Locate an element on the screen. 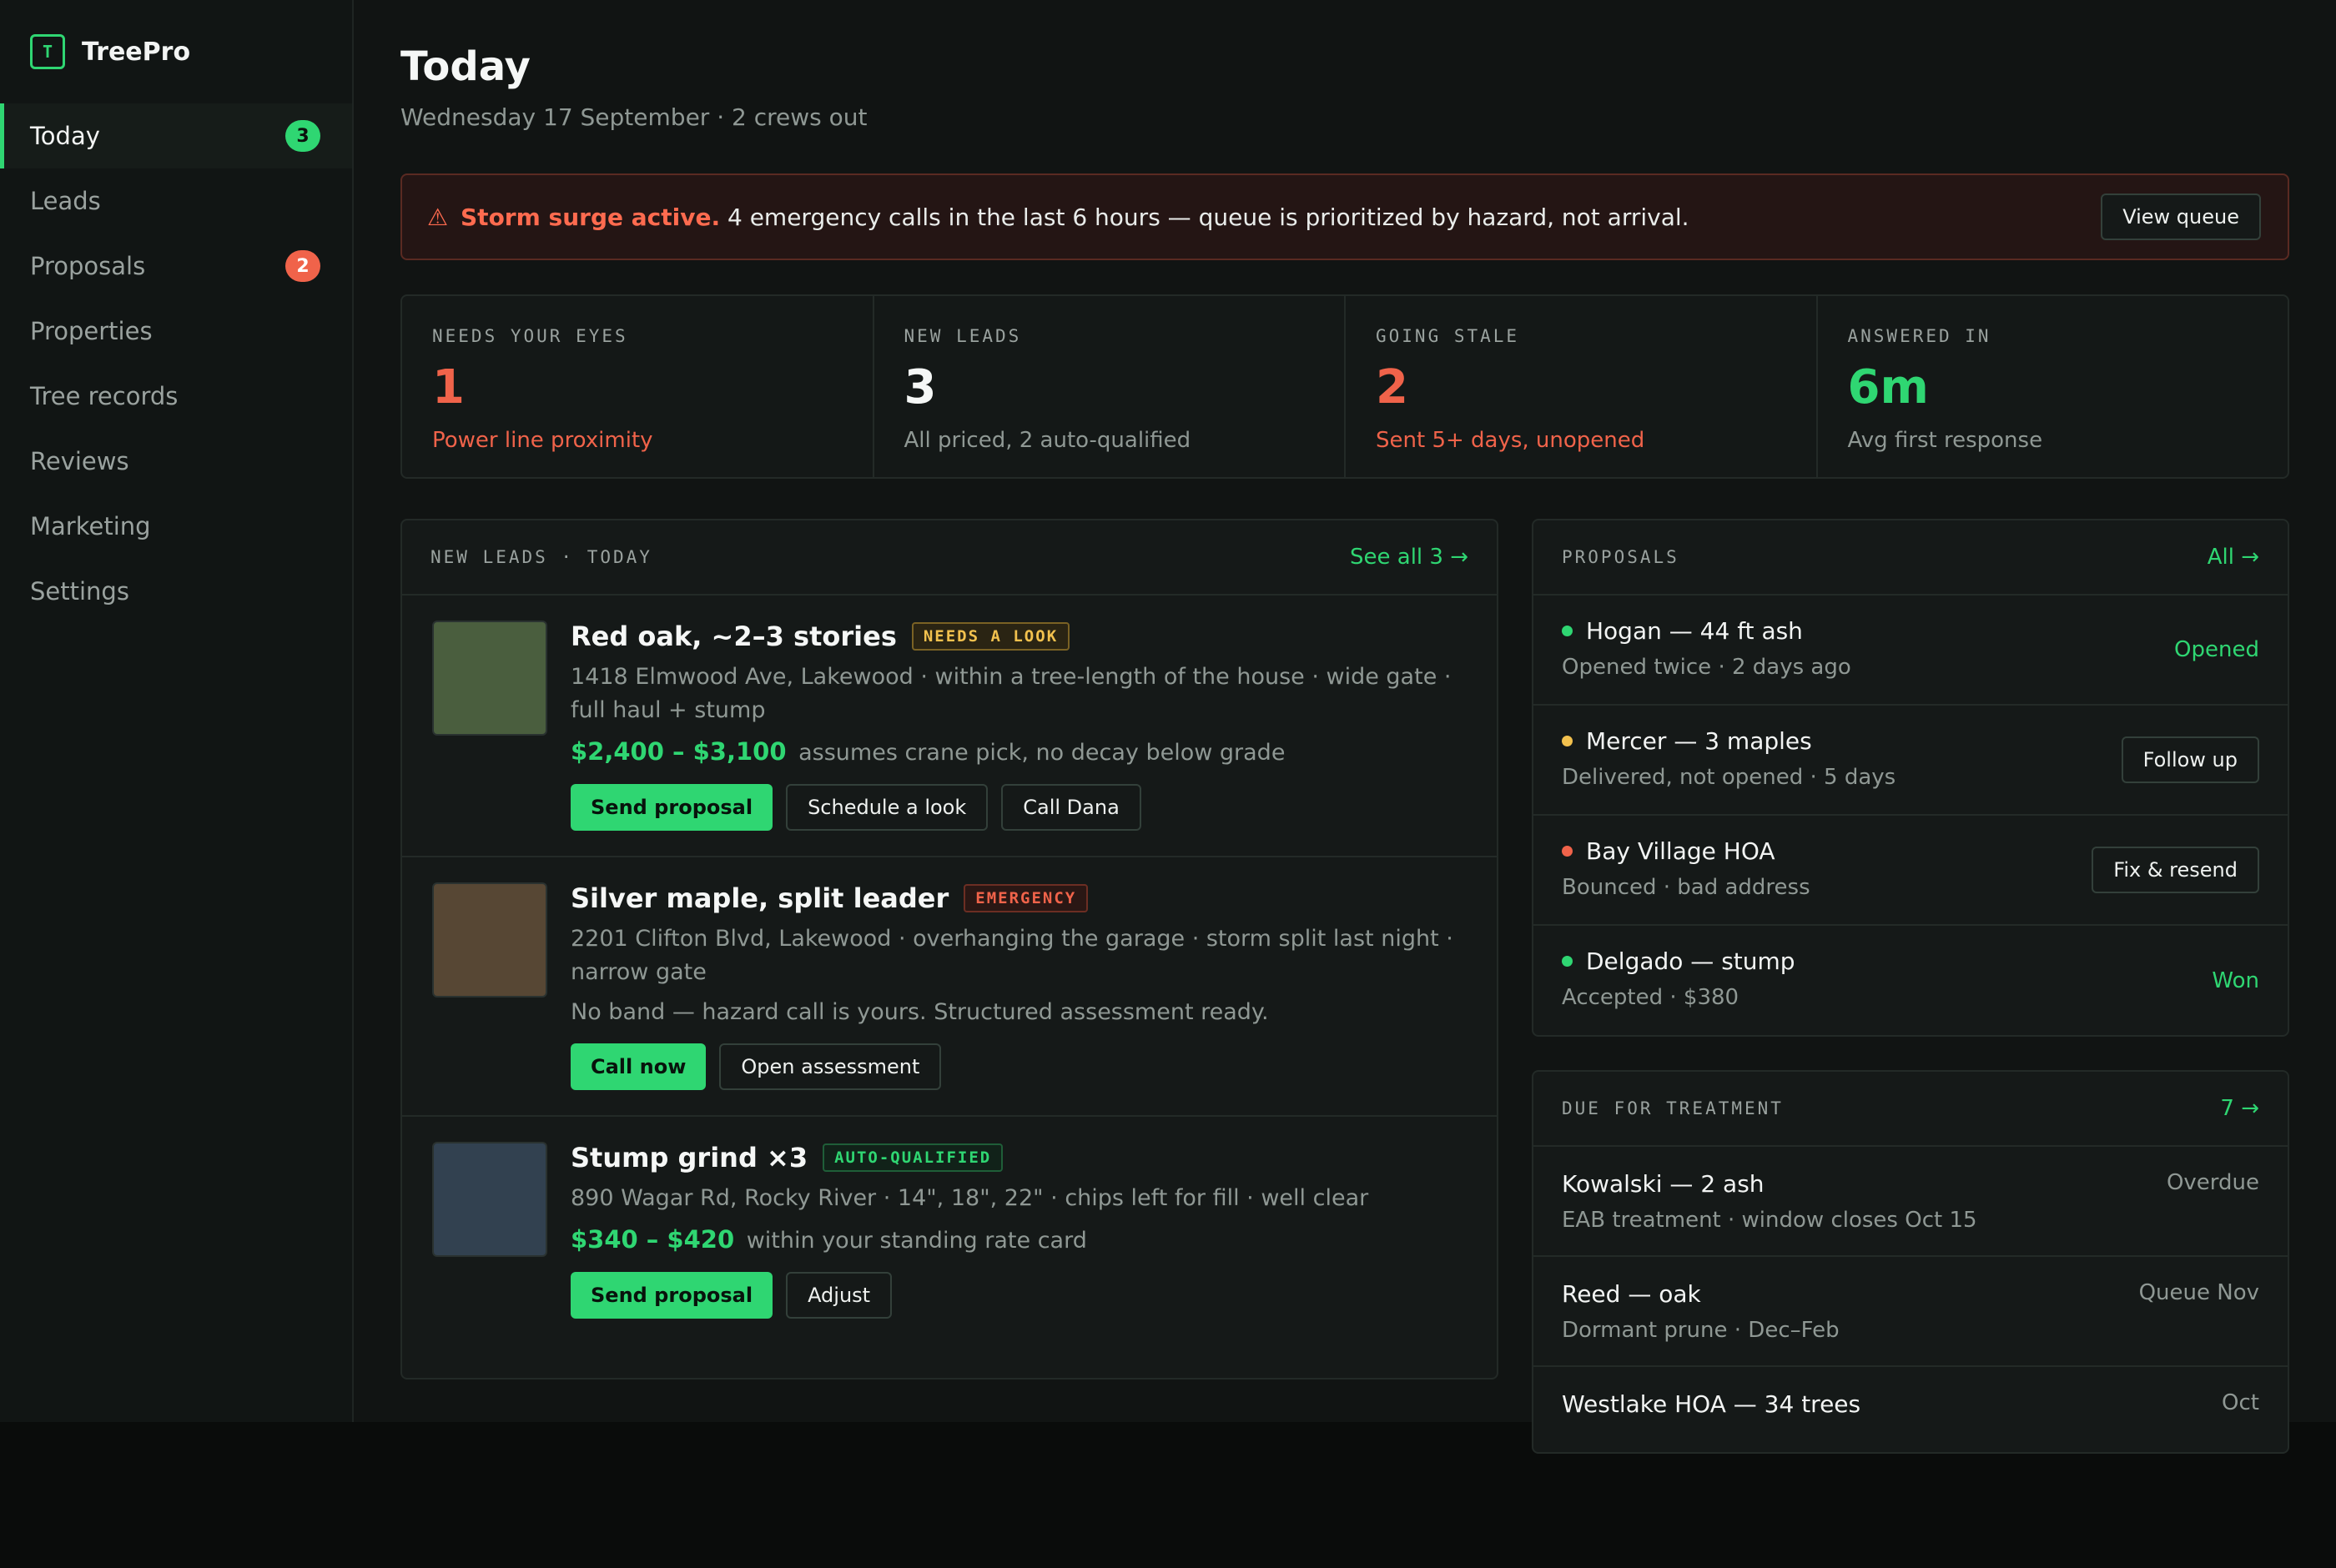 The height and width of the screenshot is (1568, 2336). proposal-name: Delgado — stump is located at coordinates (1690, 961).